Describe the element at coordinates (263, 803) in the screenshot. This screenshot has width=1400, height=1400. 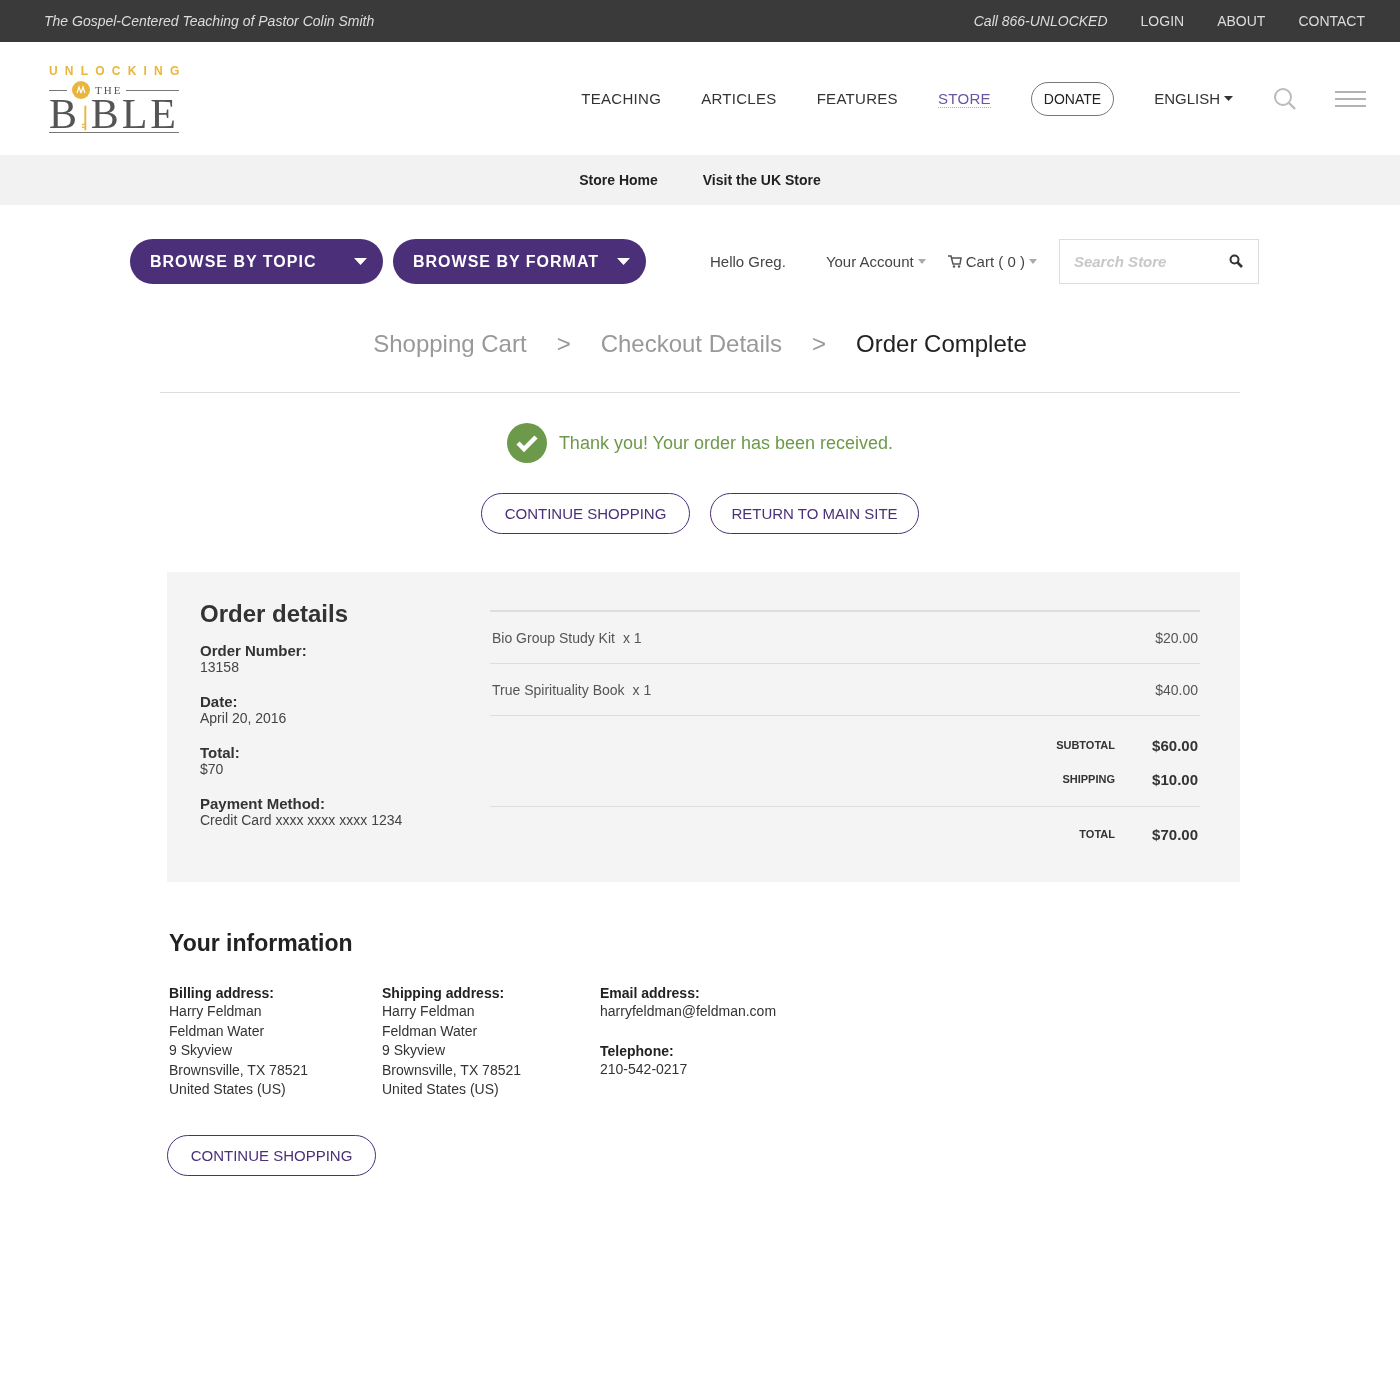
I see `field-label: Payment Method:` at that location.